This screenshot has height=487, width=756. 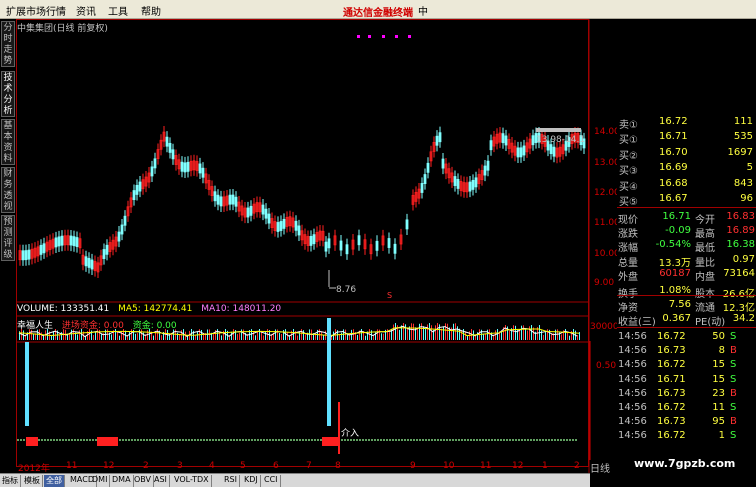 I want to click on indicator-tab-5: DMA, so click(x=122, y=481).